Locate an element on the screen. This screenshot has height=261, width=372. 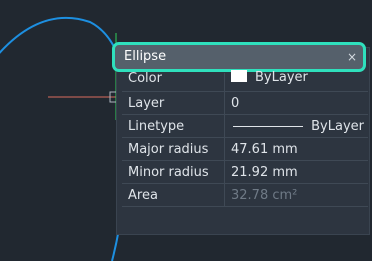
property-value: 21.92 mm is located at coordinates (296, 172).